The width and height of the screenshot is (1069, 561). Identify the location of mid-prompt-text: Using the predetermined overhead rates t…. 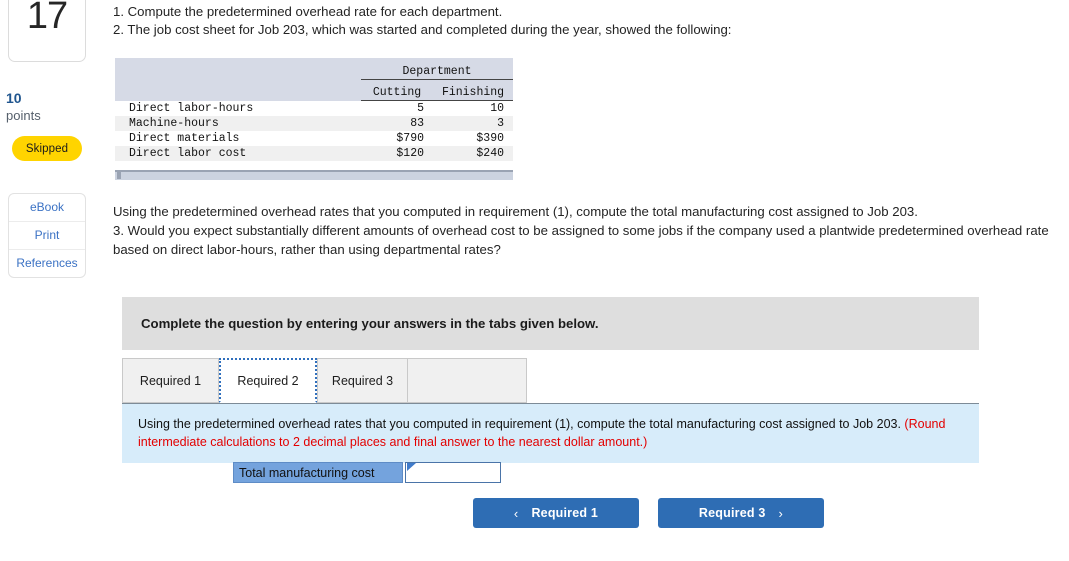
(585, 230).